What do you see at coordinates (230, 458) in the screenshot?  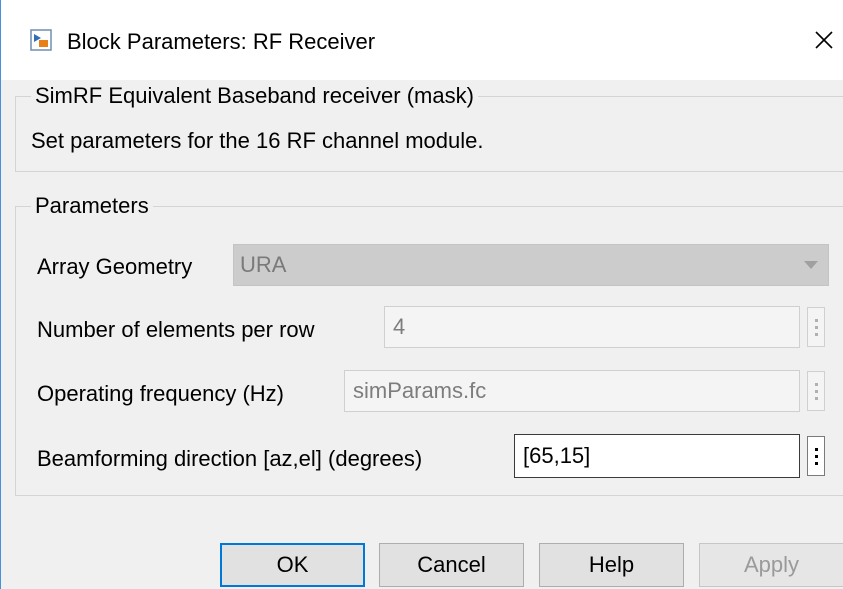 I see `beamforming-direction-label: Beamforming direction [az,el] (degrees)` at bounding box center [230, 458].